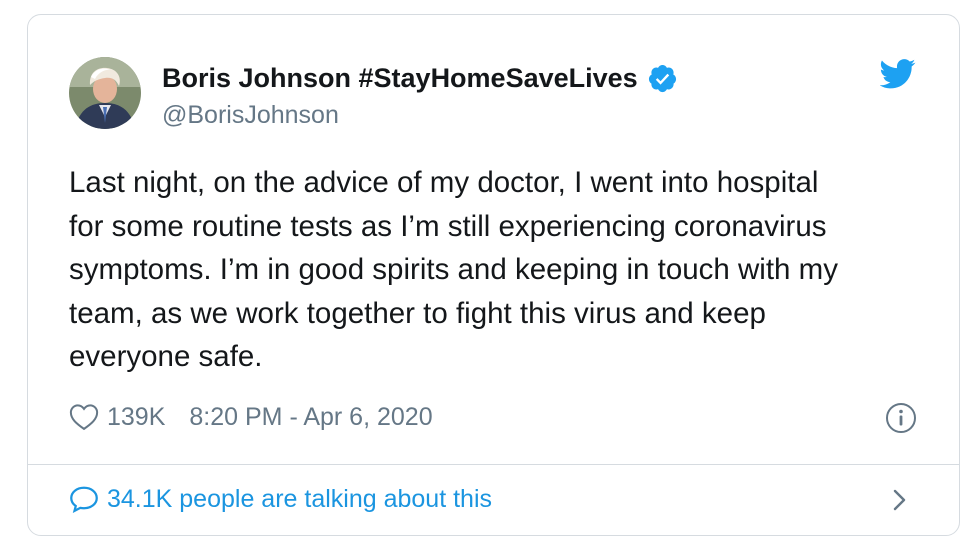 Image resolution: width=980 pixels, height=546 pixels. I want to click on author-row: Boris Johnson #StayHomeSaveLives, so click(420, 78).